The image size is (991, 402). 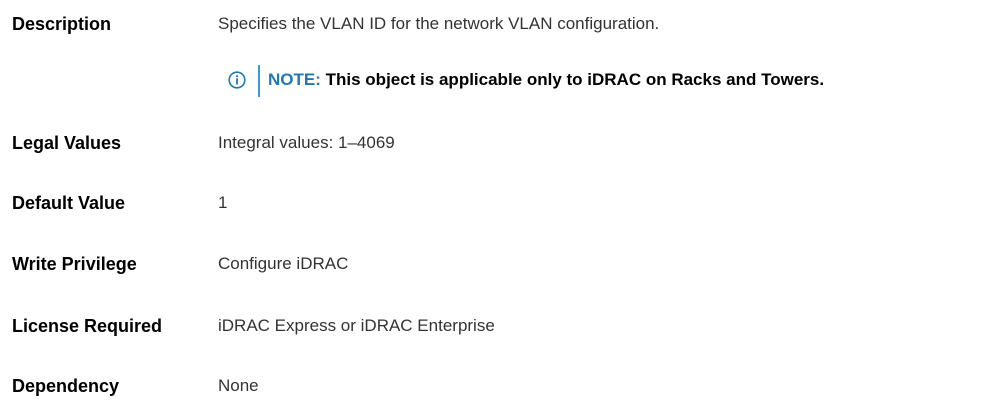 What do you see at coordinates (87, 326) in the screenshot?
I see `license-required-label: License Required` at bounding box center [87, 326].